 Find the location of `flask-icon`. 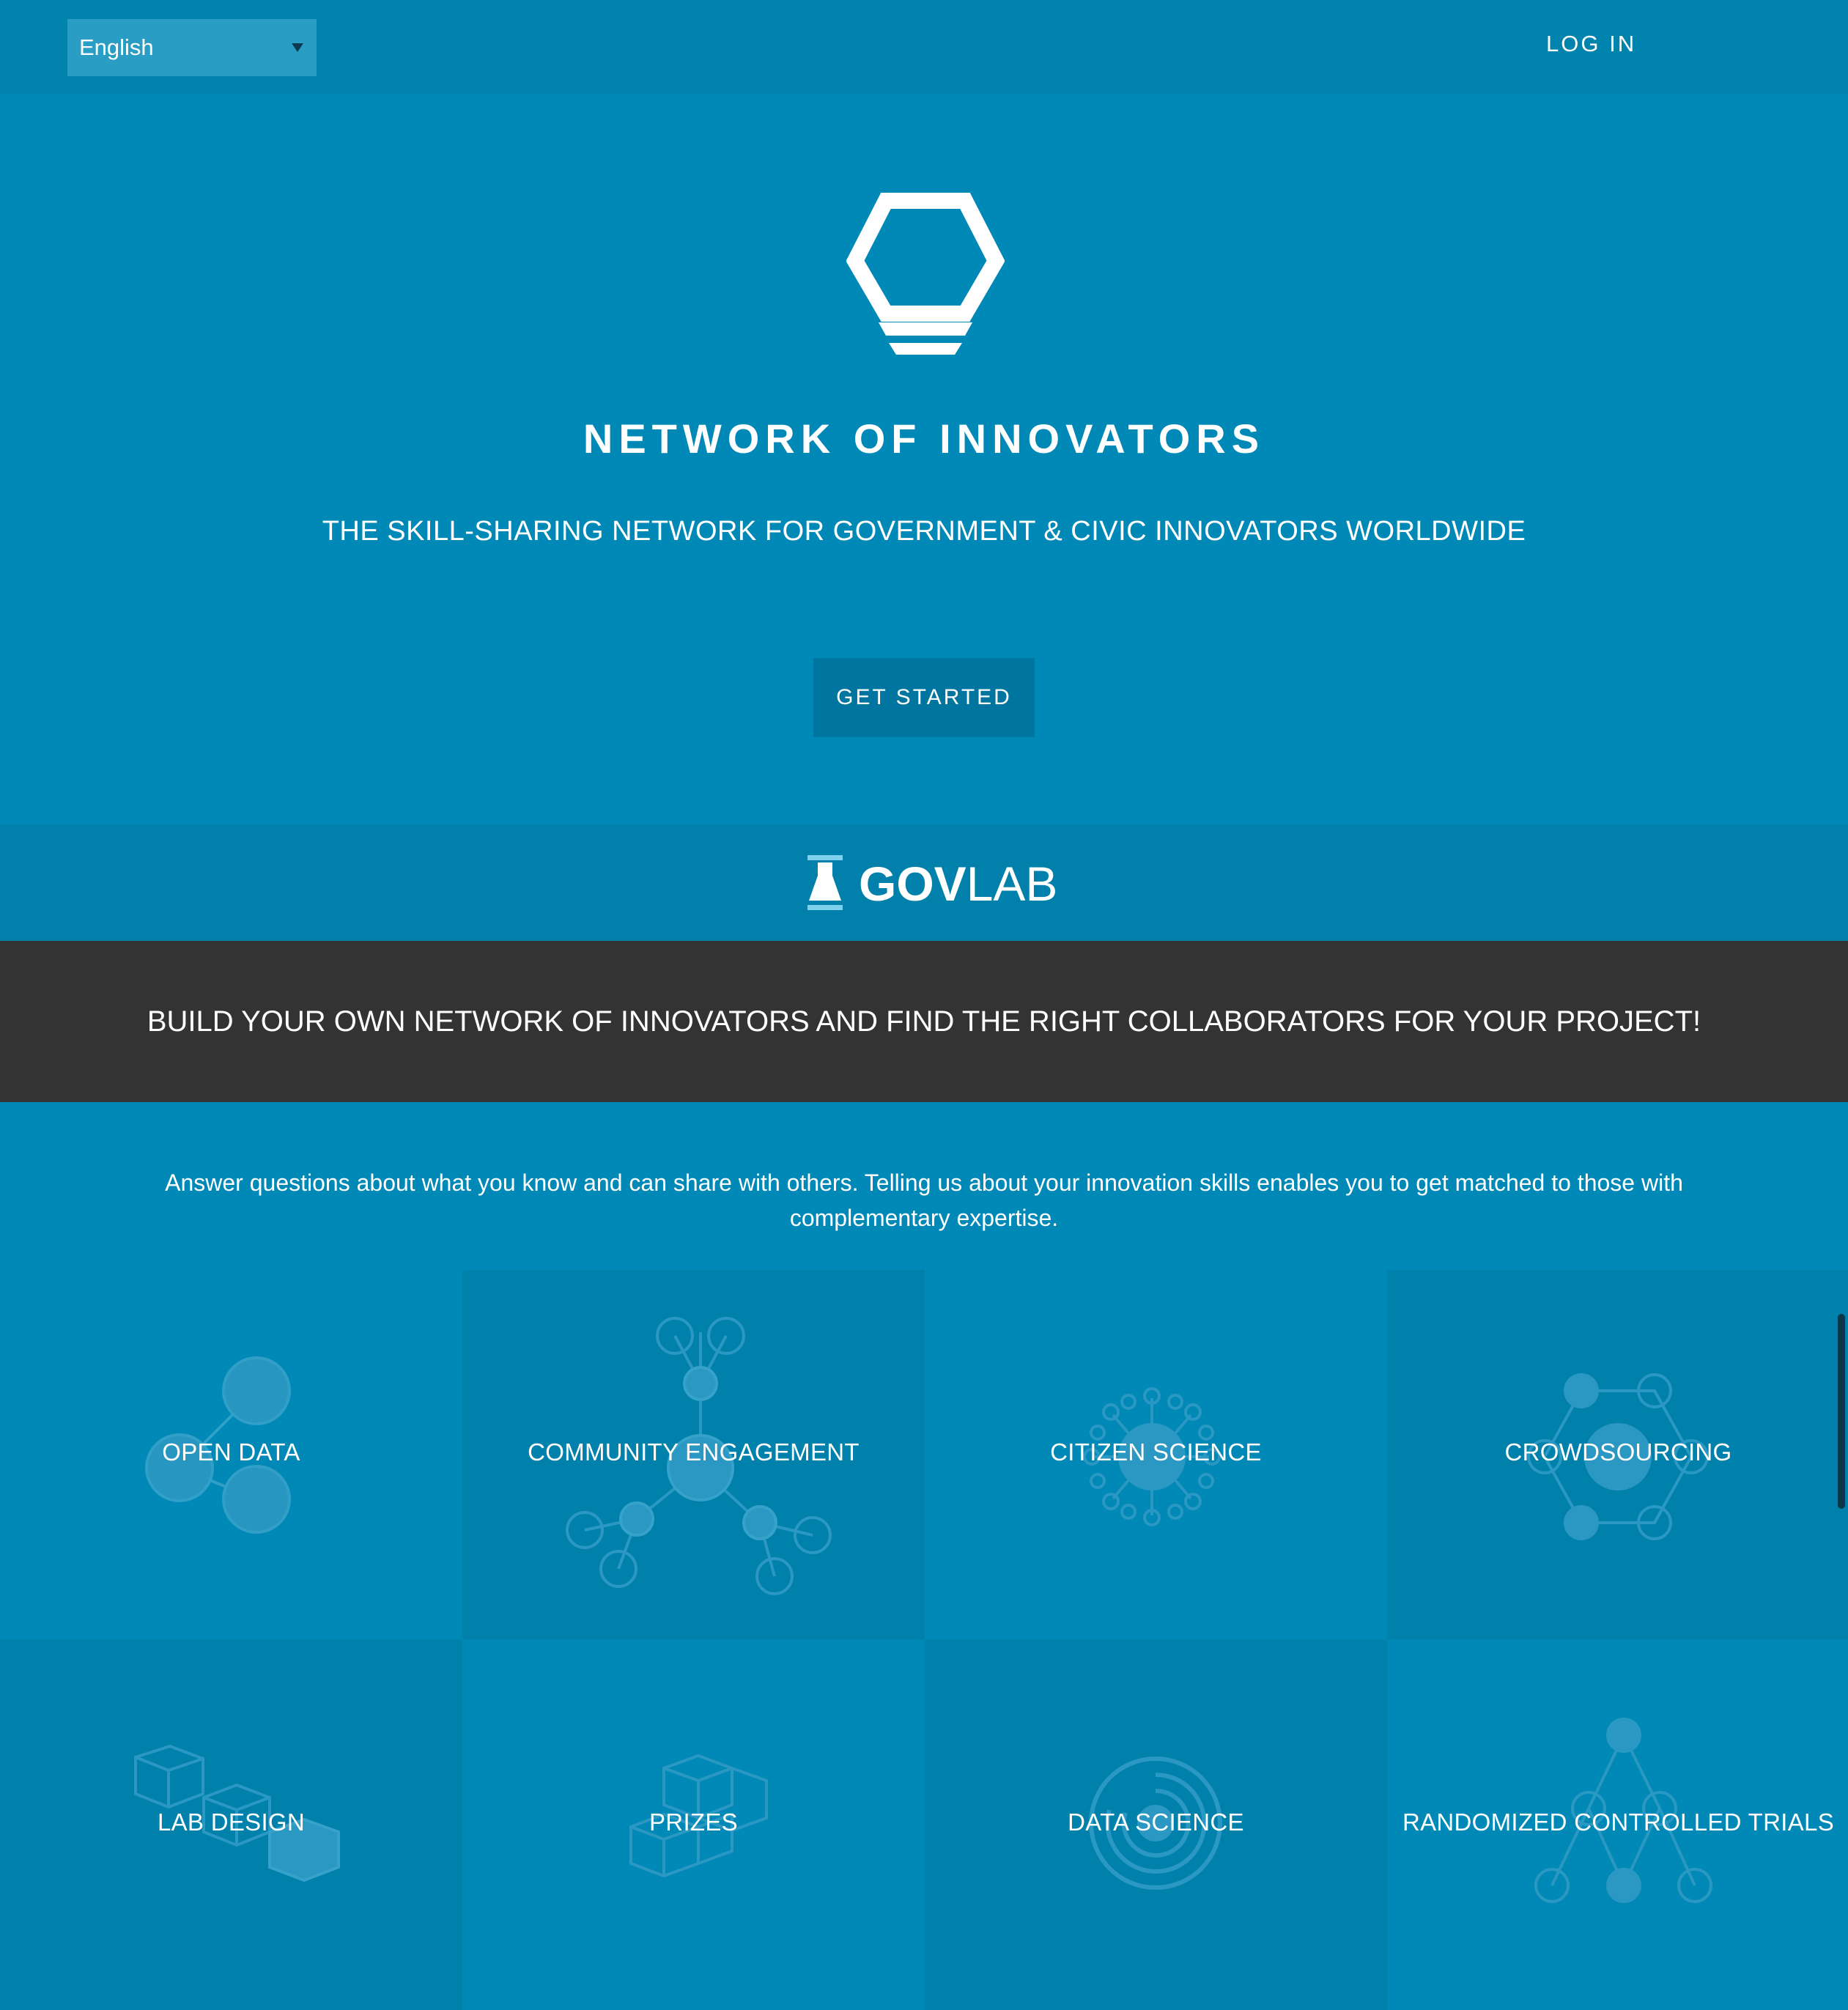

flask-icon is located at coordinates (825, 883).